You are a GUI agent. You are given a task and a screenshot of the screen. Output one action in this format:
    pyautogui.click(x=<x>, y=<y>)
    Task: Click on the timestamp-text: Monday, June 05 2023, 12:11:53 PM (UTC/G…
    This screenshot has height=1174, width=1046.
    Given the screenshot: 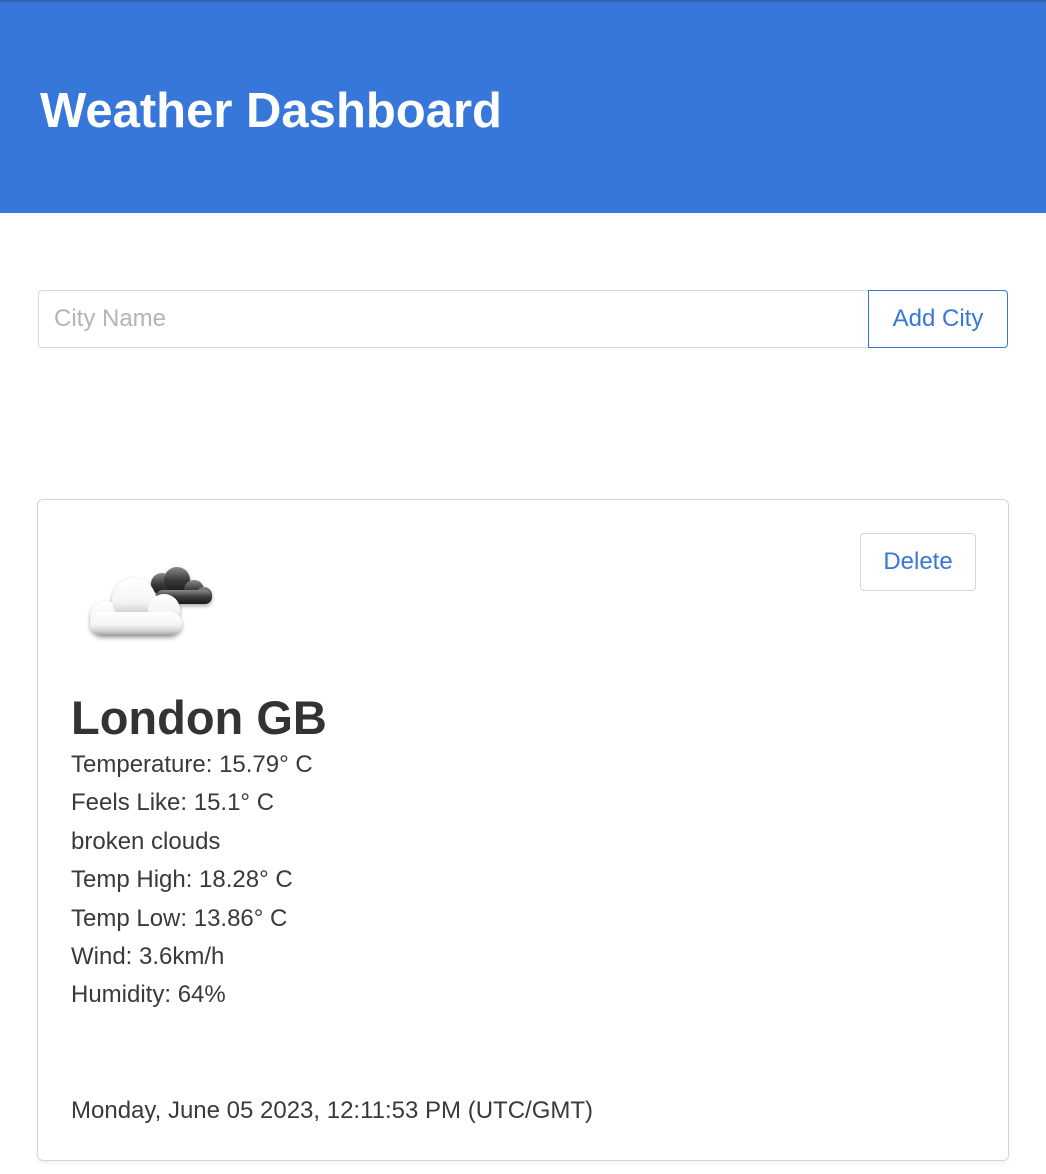 What is the action you would take?
    pyautogui.click(x=332, y=1110)
    